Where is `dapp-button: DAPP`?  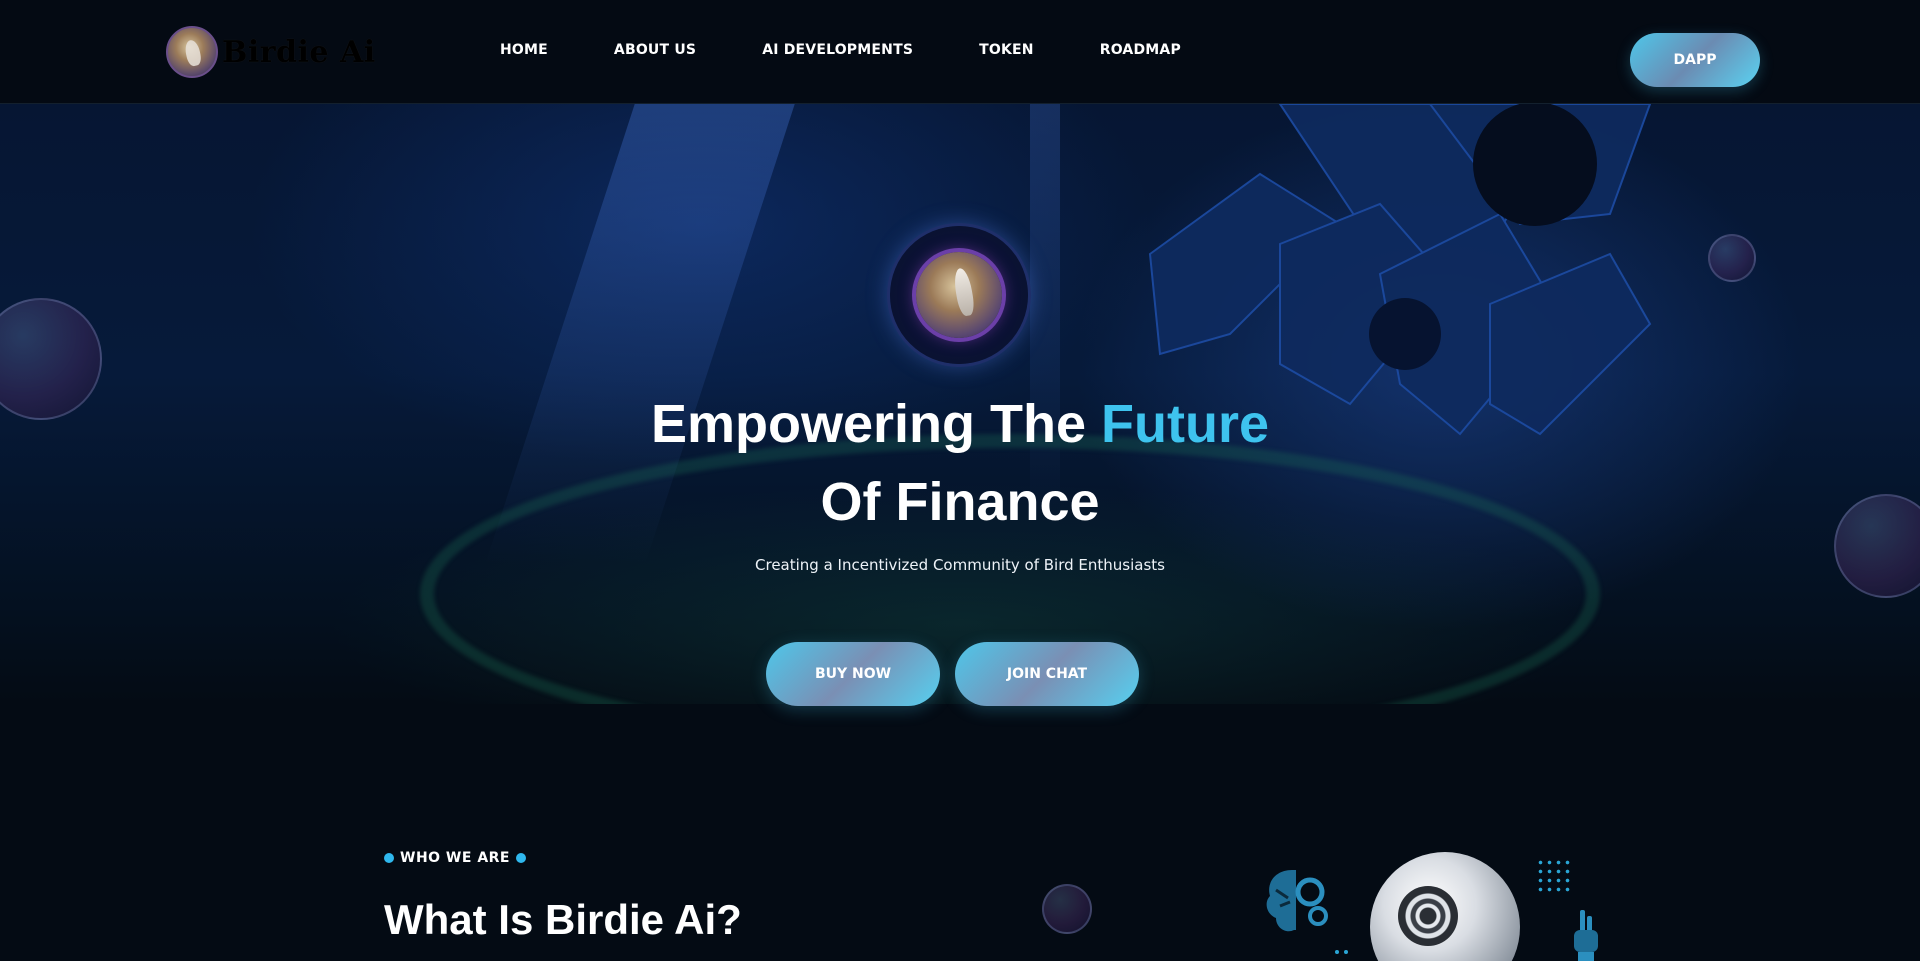 dapp-button: DAPP is located at coordinates (1695, 60).